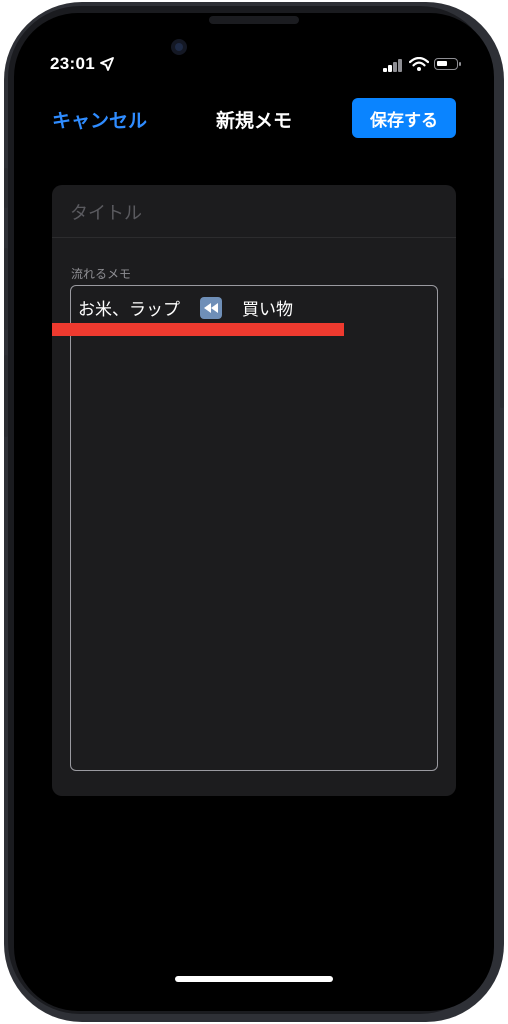  I want to click on memo-text-line: お米、ラップ 買い物, so click(185, 307).